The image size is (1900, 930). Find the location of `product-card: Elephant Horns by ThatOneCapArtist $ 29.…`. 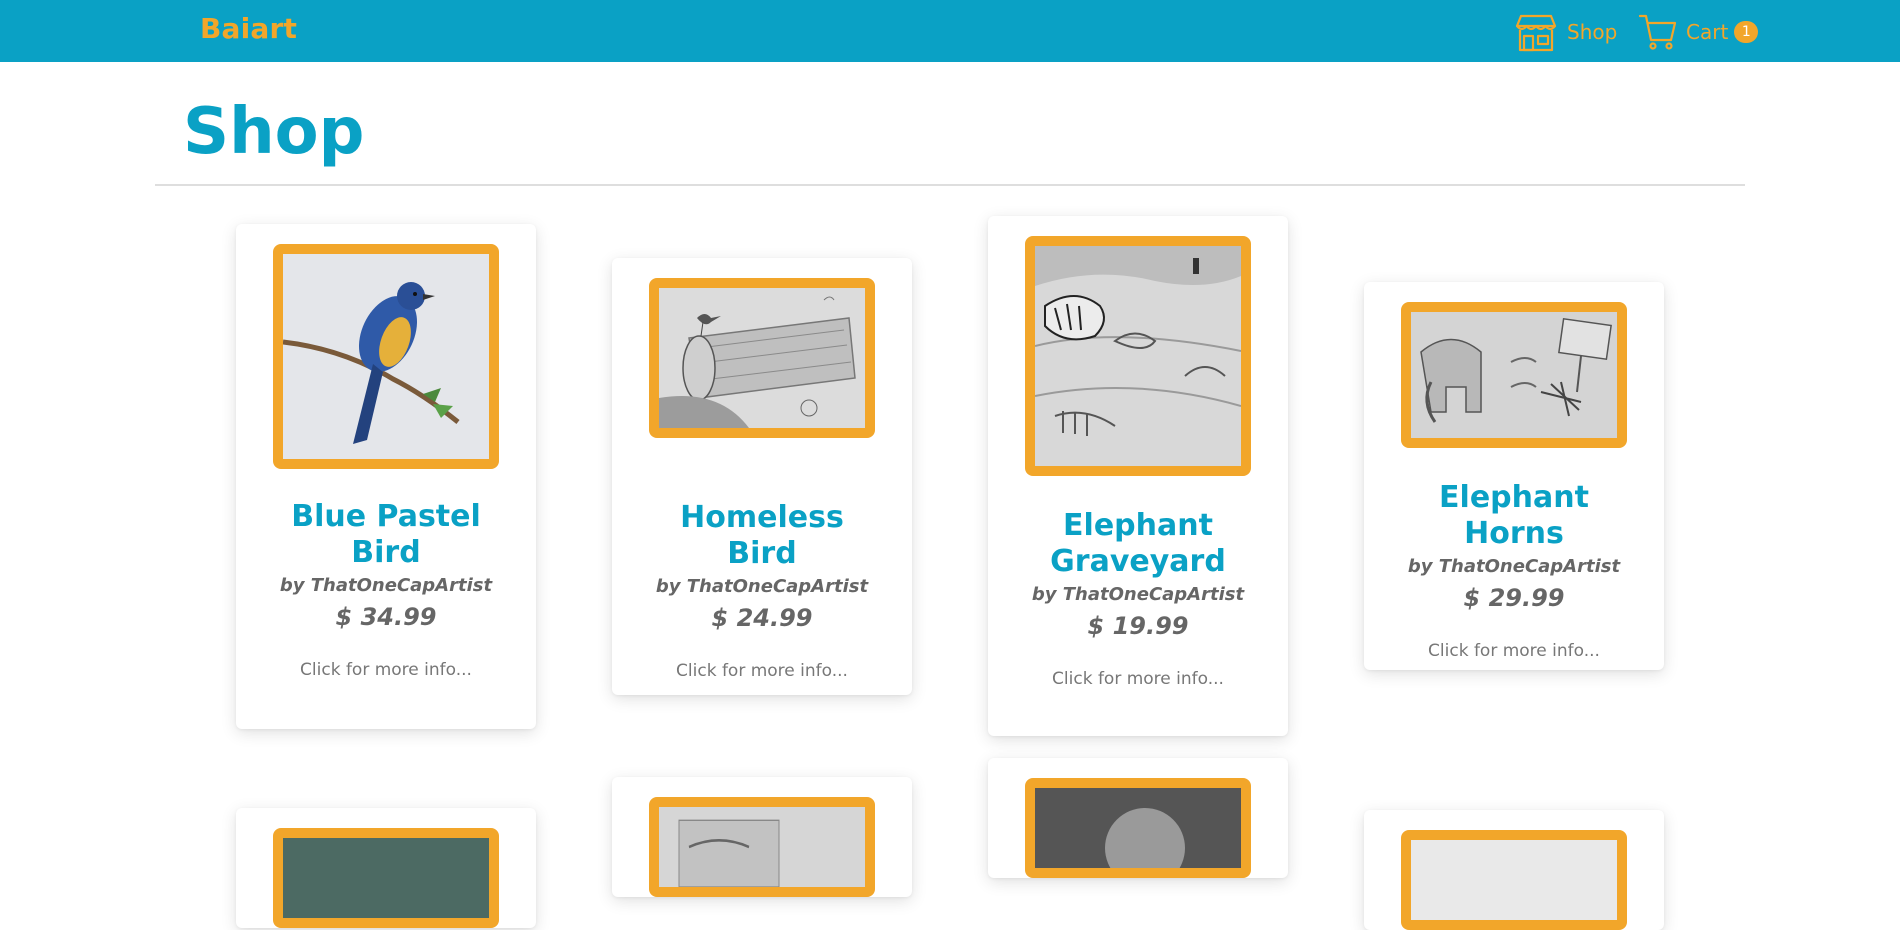

product-card: Elephant Horns by ThatOneCapArtist $ 29.… is located at coordinates (1514, 476).